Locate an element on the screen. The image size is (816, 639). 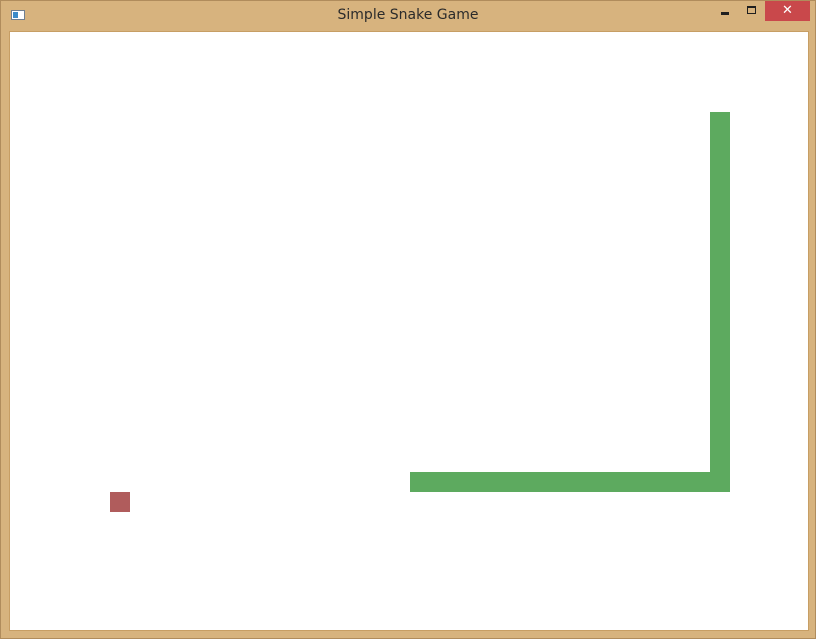
minimize-button is located at coordinates (726, 11).